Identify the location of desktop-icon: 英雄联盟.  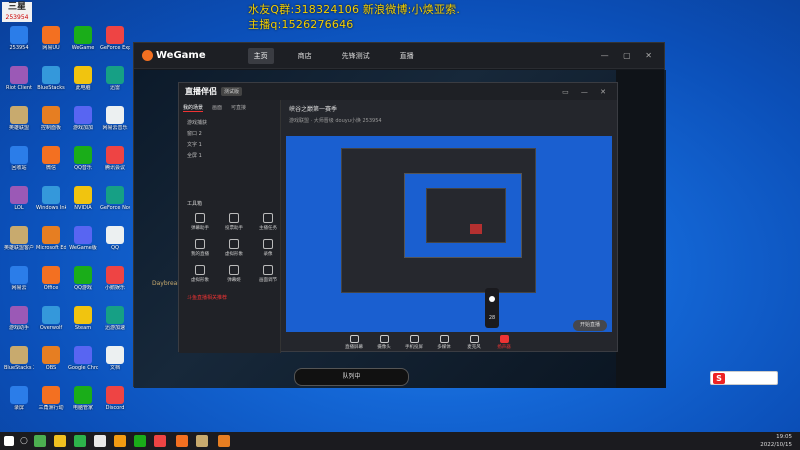
(19, 118).